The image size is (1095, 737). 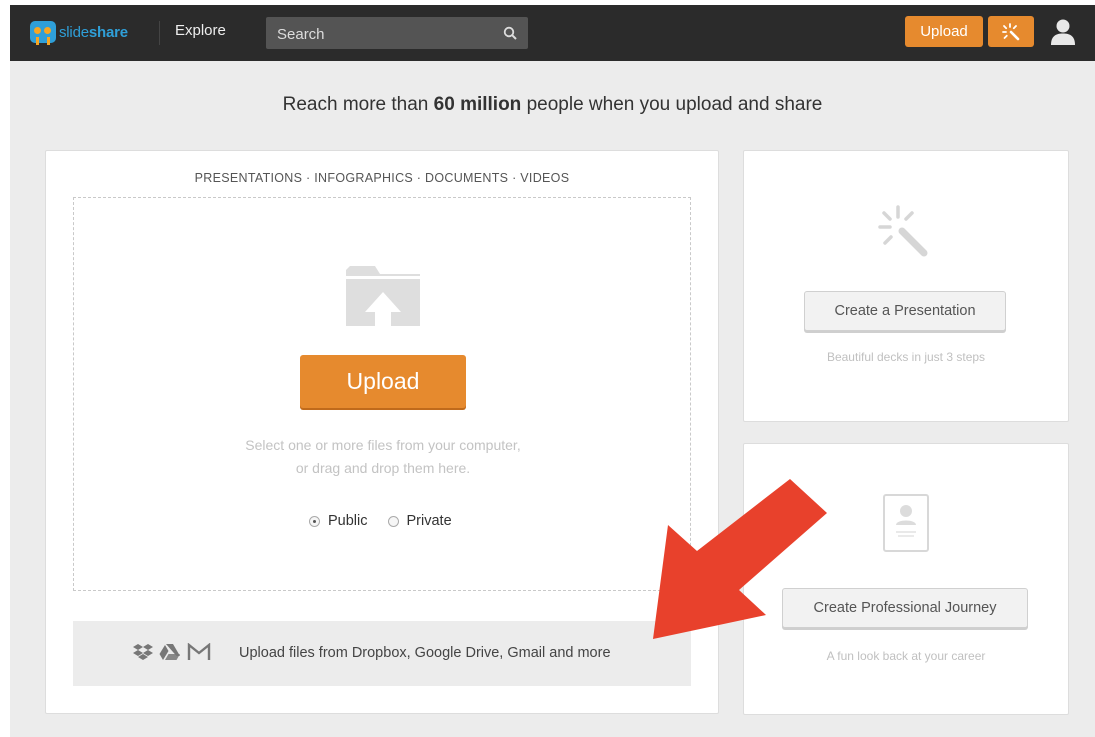 I want to click on create-presentation-button: Create a Presentation, so click(x=905, y=311).